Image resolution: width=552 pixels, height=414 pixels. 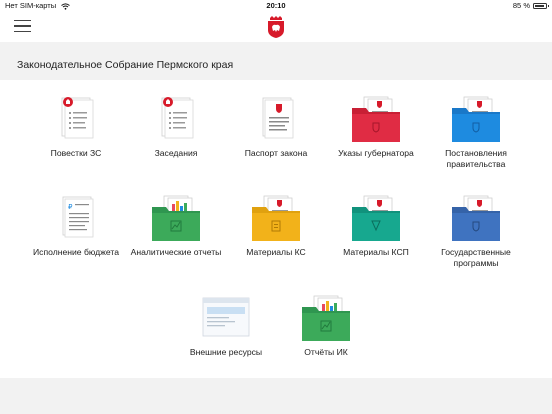 I want to click on tile-label: Постановления правительства, so click(x=476, y=158).